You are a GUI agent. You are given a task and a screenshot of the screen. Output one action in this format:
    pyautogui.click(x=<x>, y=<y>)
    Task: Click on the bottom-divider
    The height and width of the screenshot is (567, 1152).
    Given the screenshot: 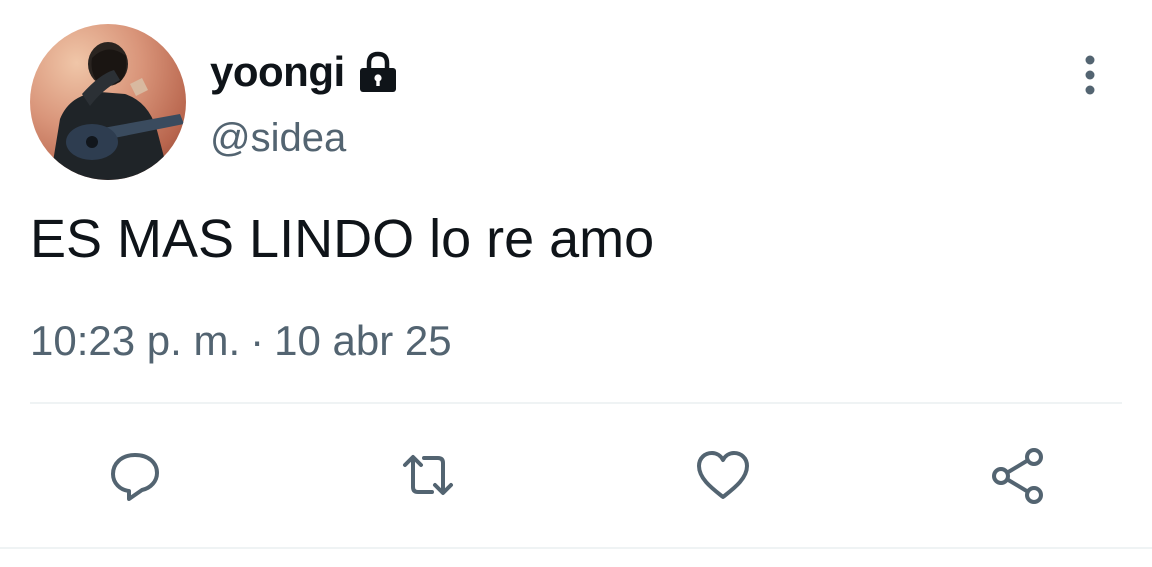 What is the action you would take?
    pyautogui.click(x=576, y=548)
    